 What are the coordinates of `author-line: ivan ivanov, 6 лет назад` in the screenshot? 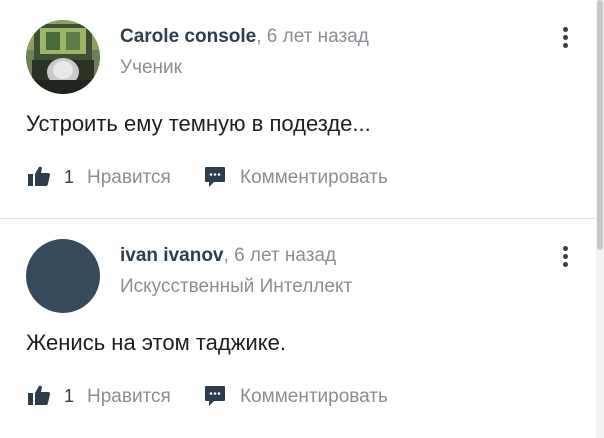 It's located at (228, 256).